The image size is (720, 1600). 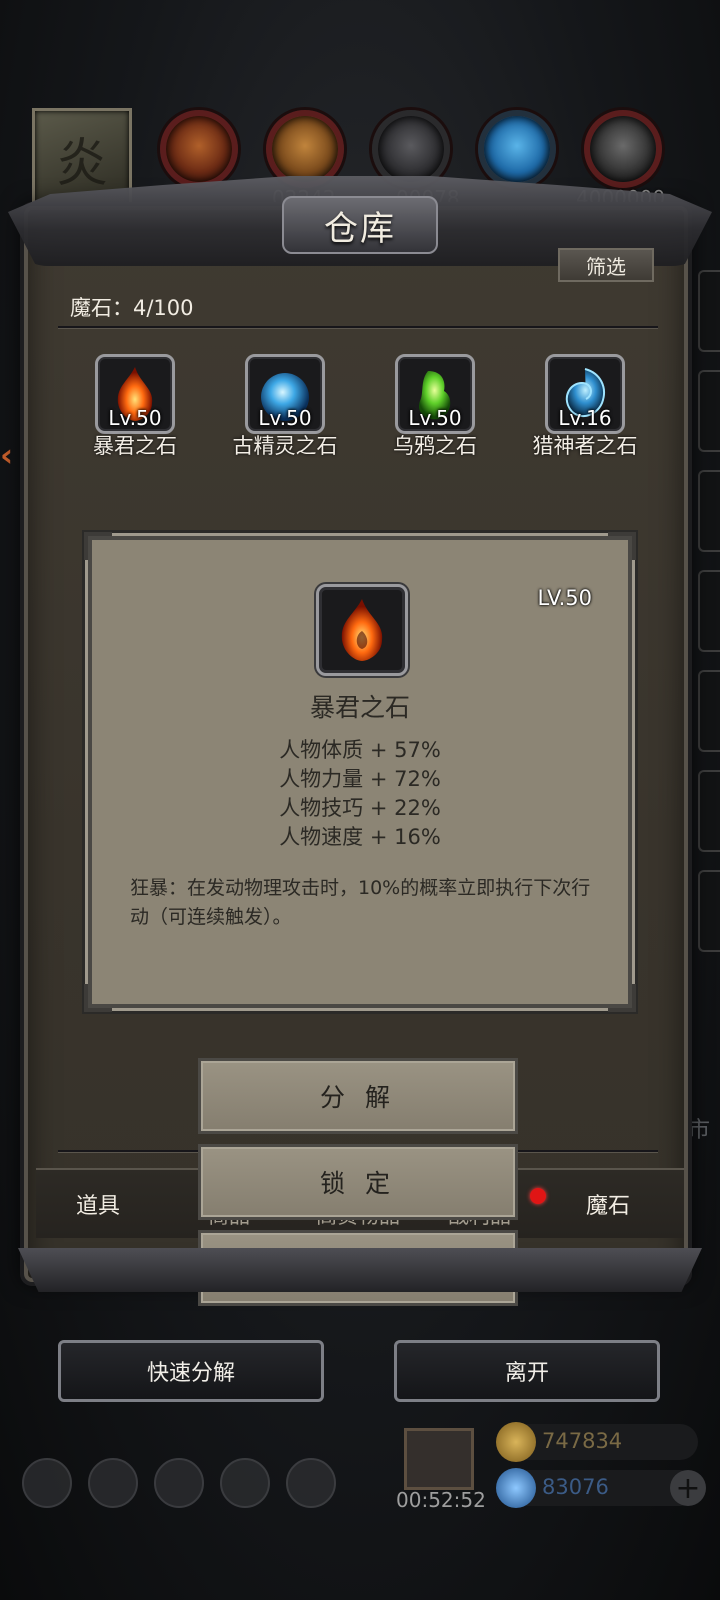 What do you see at coordinates (311, 1483) in the screenshot?
I see `map-icon` at bounding box center [311, 1483].